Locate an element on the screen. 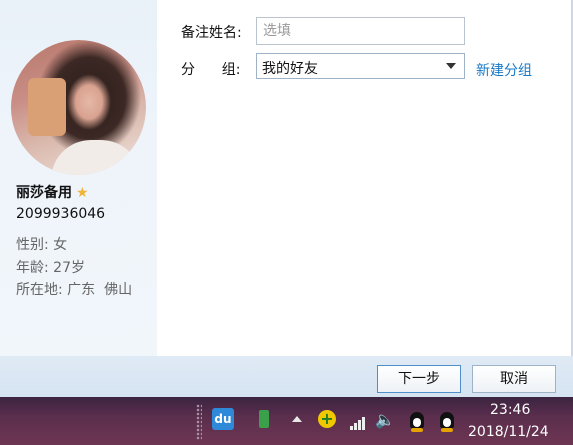 The width and height of the screenshot is (573, 445). baidu-du-icon: du is located at coordinates (223, 419).